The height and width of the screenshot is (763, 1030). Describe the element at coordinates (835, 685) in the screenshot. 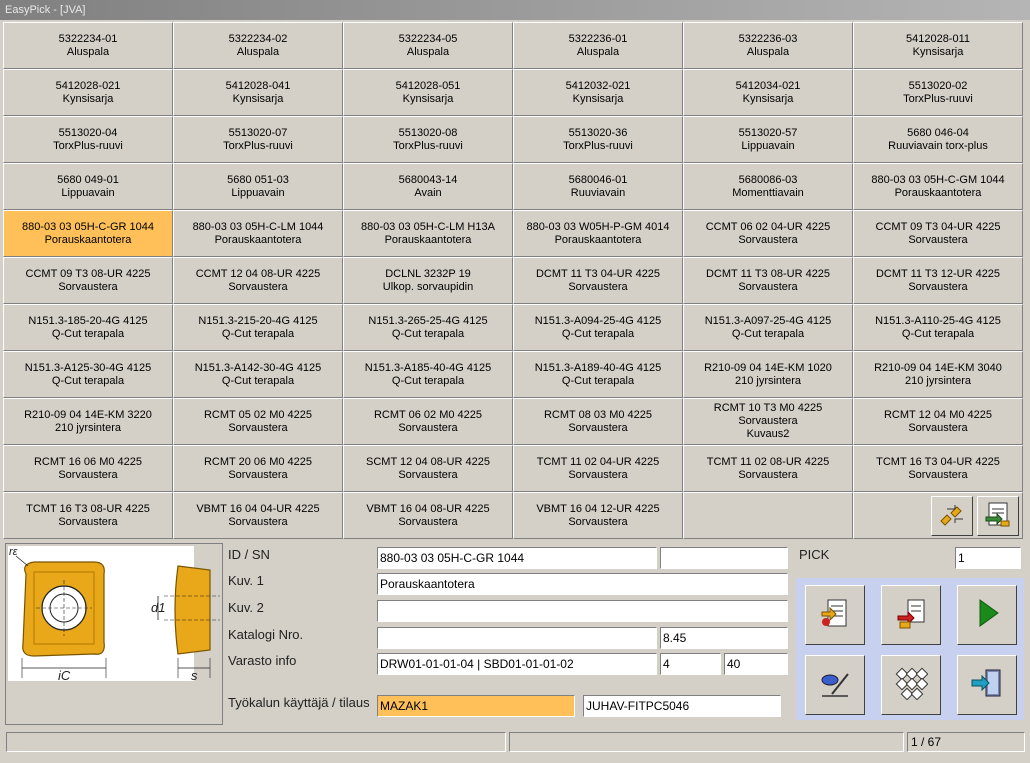

I see `edit-button` at that location.